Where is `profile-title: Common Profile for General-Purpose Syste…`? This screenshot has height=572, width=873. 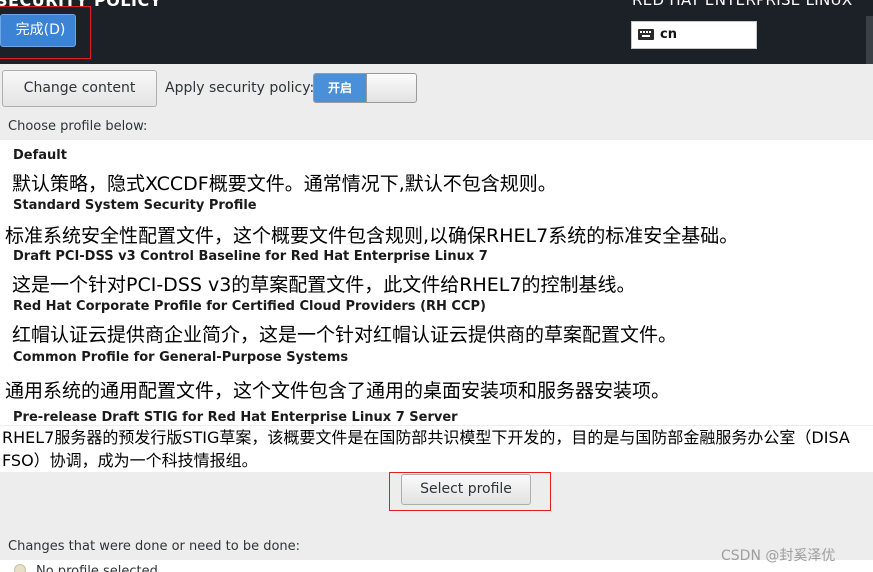 profile-title: Common Profile for General-Purpose Syste… is located at coordinates (181, 357).